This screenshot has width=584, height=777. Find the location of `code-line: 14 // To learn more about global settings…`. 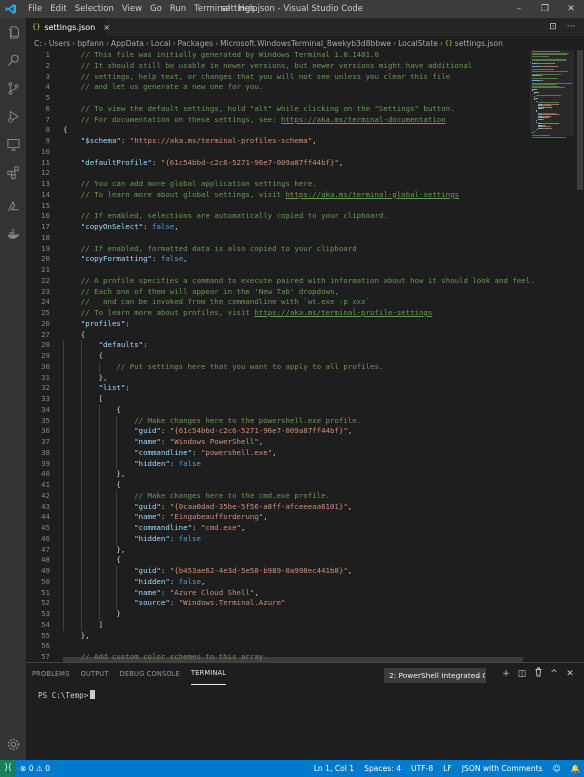

code-line: 14 // To learn more about global settings… is located at coordinates (274, 195).